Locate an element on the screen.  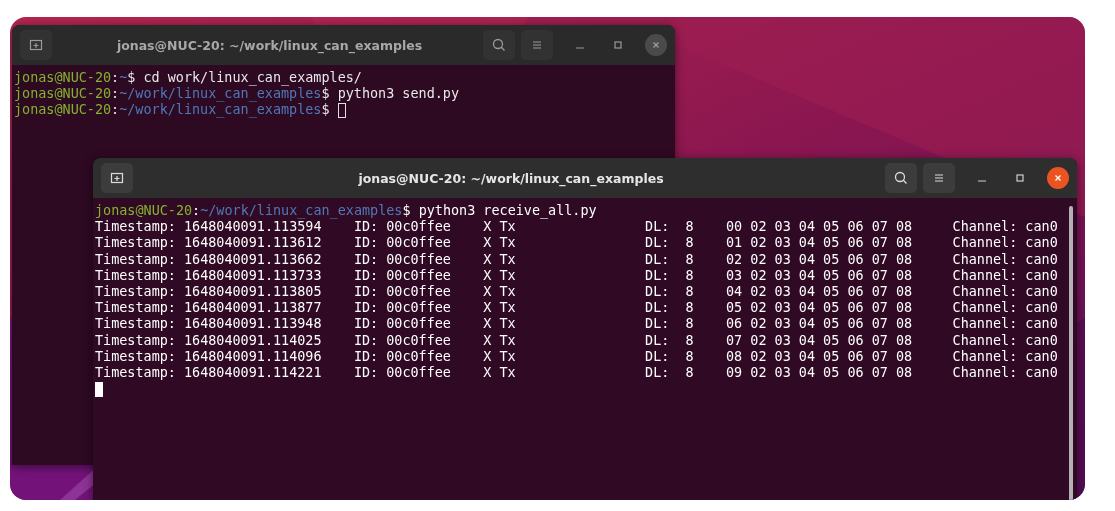
output-line: Timestamp: 1648040091.113662 ID: 00c0ffee X Tx DL: 8 02 02 03 04 05 06 07 08 Channel: can0 is located at coordinates (576, 259).